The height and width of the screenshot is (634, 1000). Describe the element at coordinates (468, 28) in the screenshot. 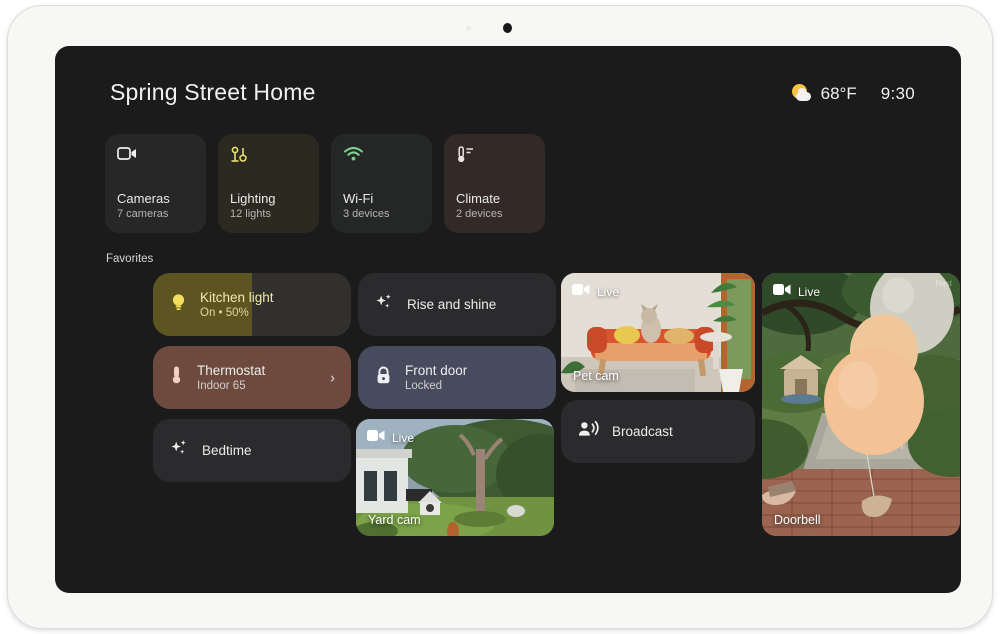

I see `ambient-sensor-icon` at that location.